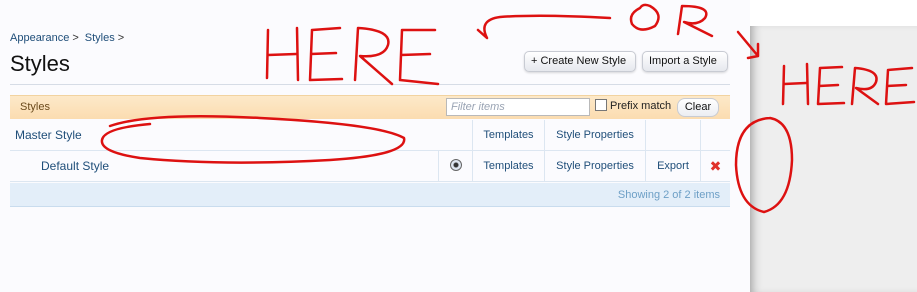 This screenshot has height=292, width=917. Describe the element at coordinates (518, 107) in the screenshot. I see `filter-items-input` at that location.